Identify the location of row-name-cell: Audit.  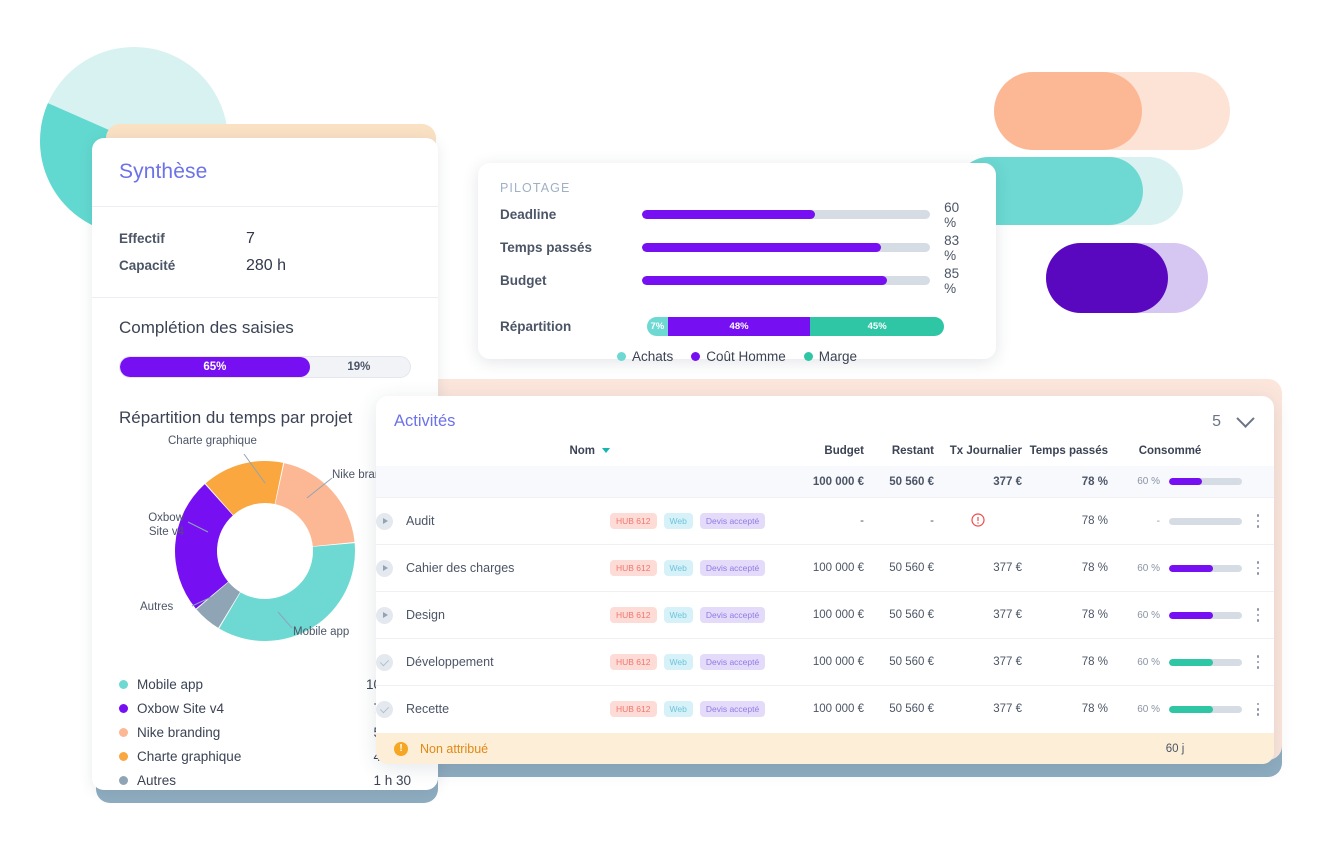
(493, 521).